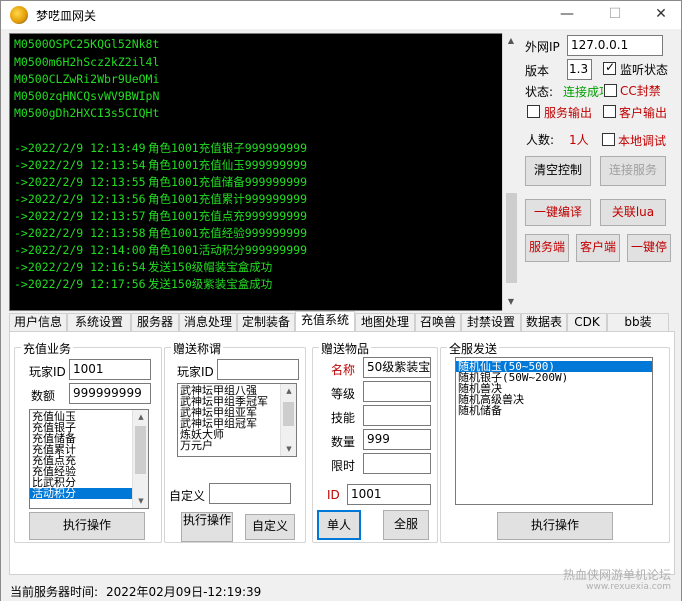 The height and width of the screenshot is (601, 682). What do you see at coordinates (615, 45) in the screenshot?
I see `ip-input: 127.0.0.1` at bounding box center [615, 45].